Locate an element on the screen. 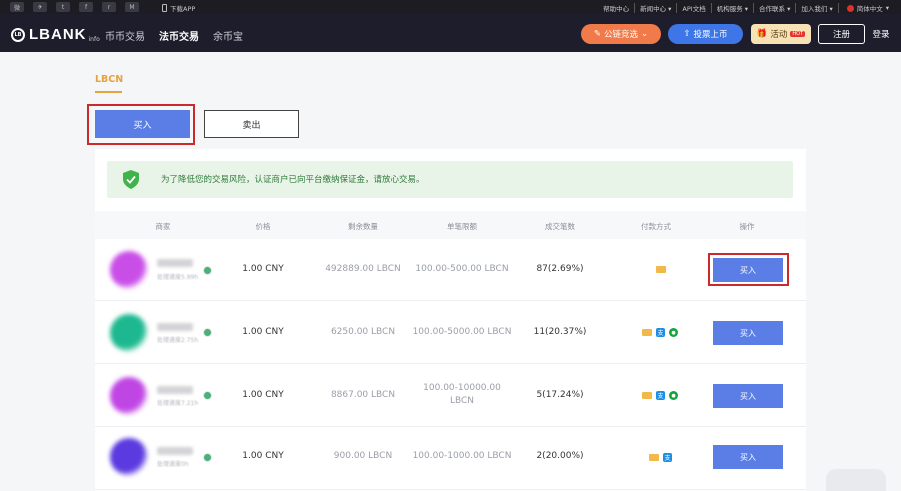 This screenshot has width=901, height=491. col-limit: 单笔限额 is located at coordinates (462, 226).